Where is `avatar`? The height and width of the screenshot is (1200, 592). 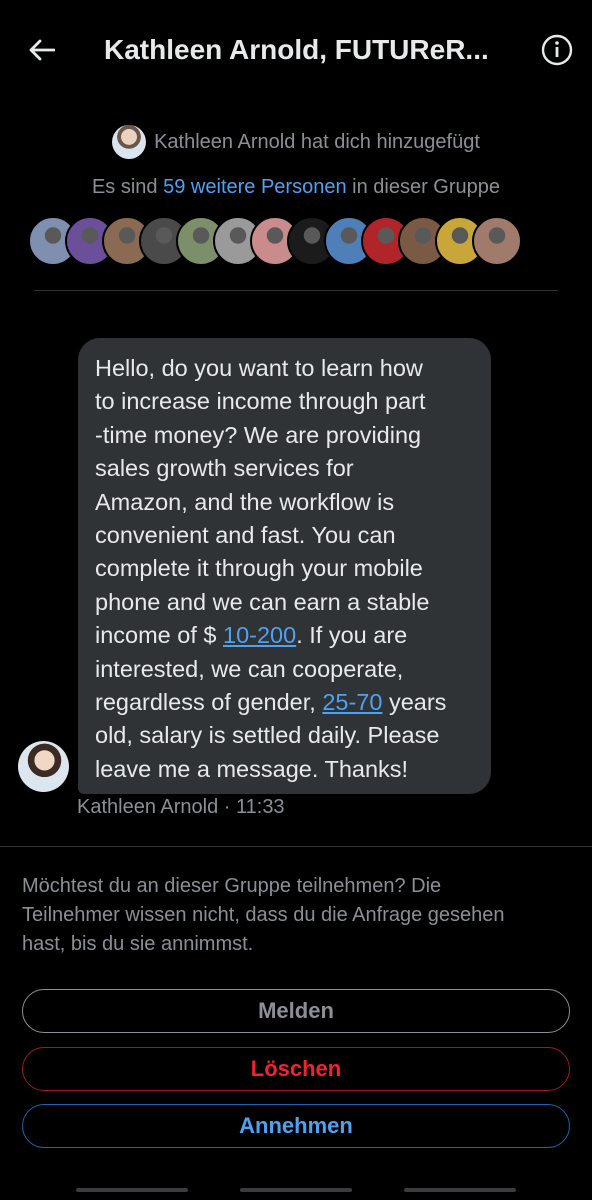 avatar is located at coordinates (129, 142).